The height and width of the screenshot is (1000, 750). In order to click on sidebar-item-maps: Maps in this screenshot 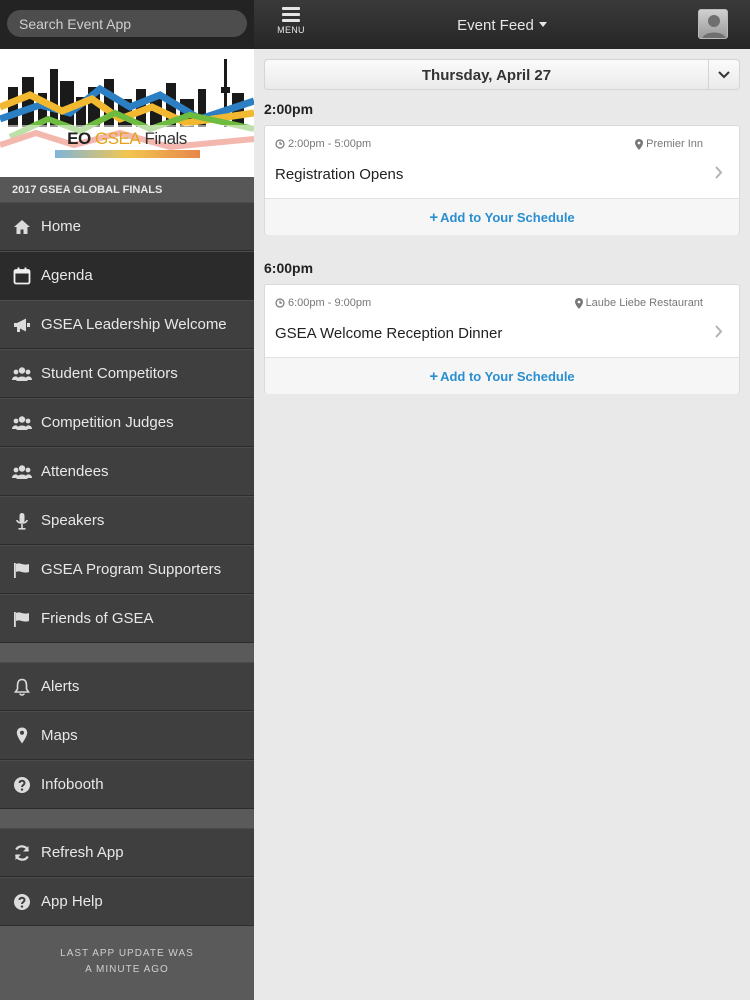, I will do `click(127, 735)`.